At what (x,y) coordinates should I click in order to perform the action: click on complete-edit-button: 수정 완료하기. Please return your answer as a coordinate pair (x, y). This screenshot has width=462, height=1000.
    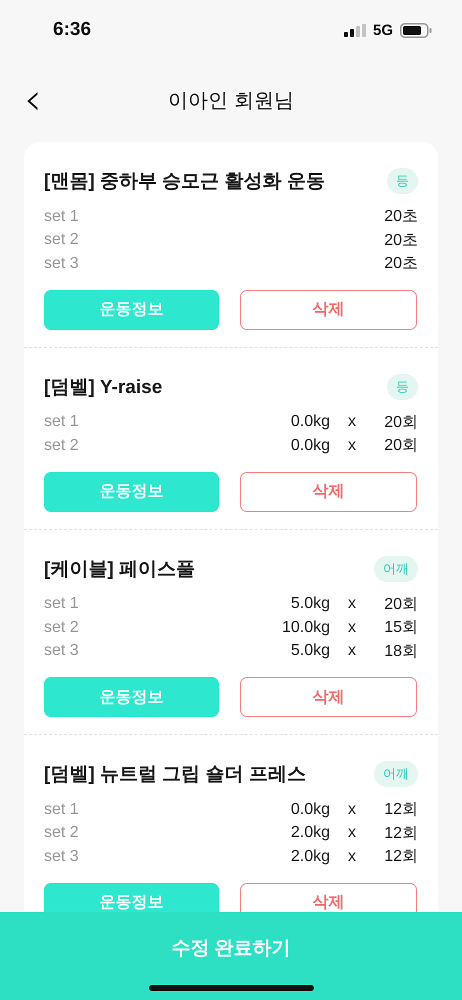
    Looking at the image, I should click on (231, 956).